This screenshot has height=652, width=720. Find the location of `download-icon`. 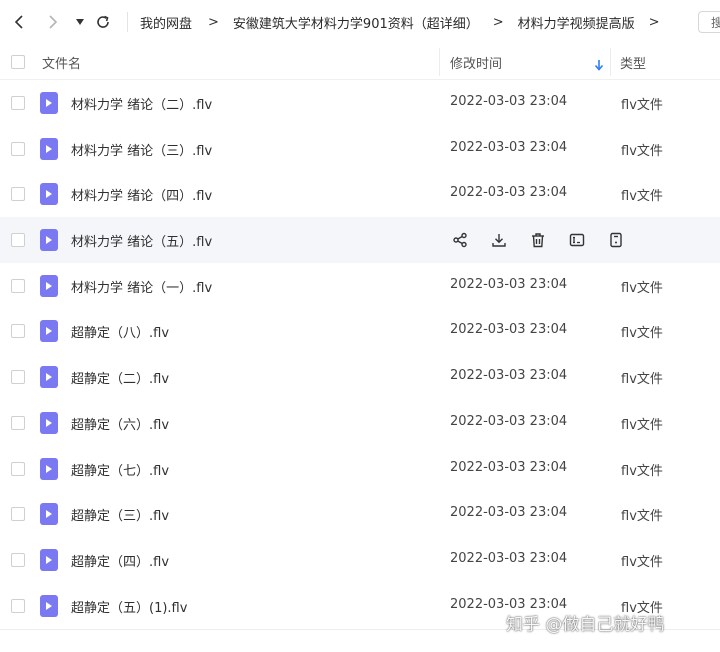

download-icon is located at coordinates (499, 240).